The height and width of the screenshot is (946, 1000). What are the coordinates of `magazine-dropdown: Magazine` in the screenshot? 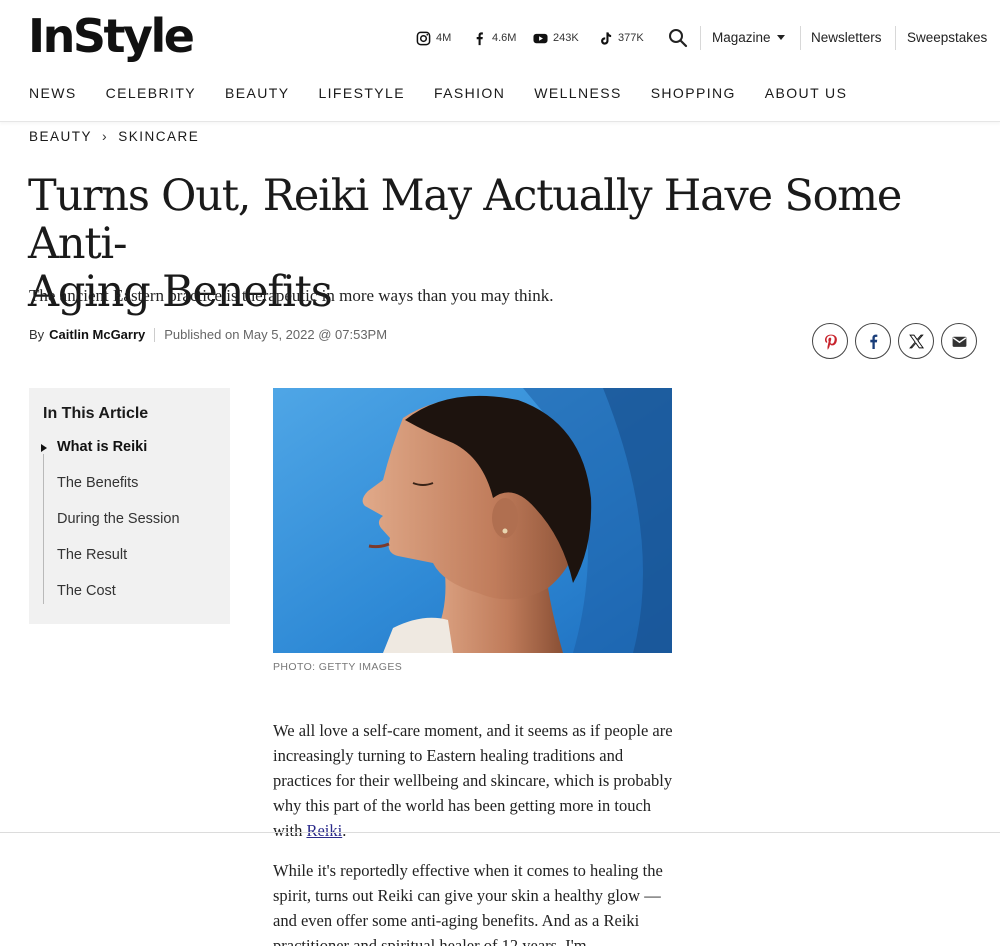 It's located at (748, 38).